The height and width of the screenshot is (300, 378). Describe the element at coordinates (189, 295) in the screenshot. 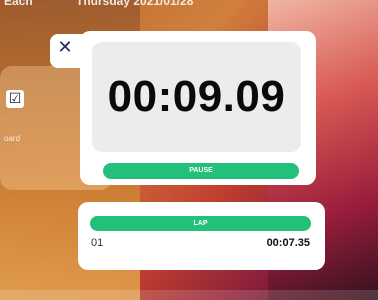

I see `bottom-bar` at that location.